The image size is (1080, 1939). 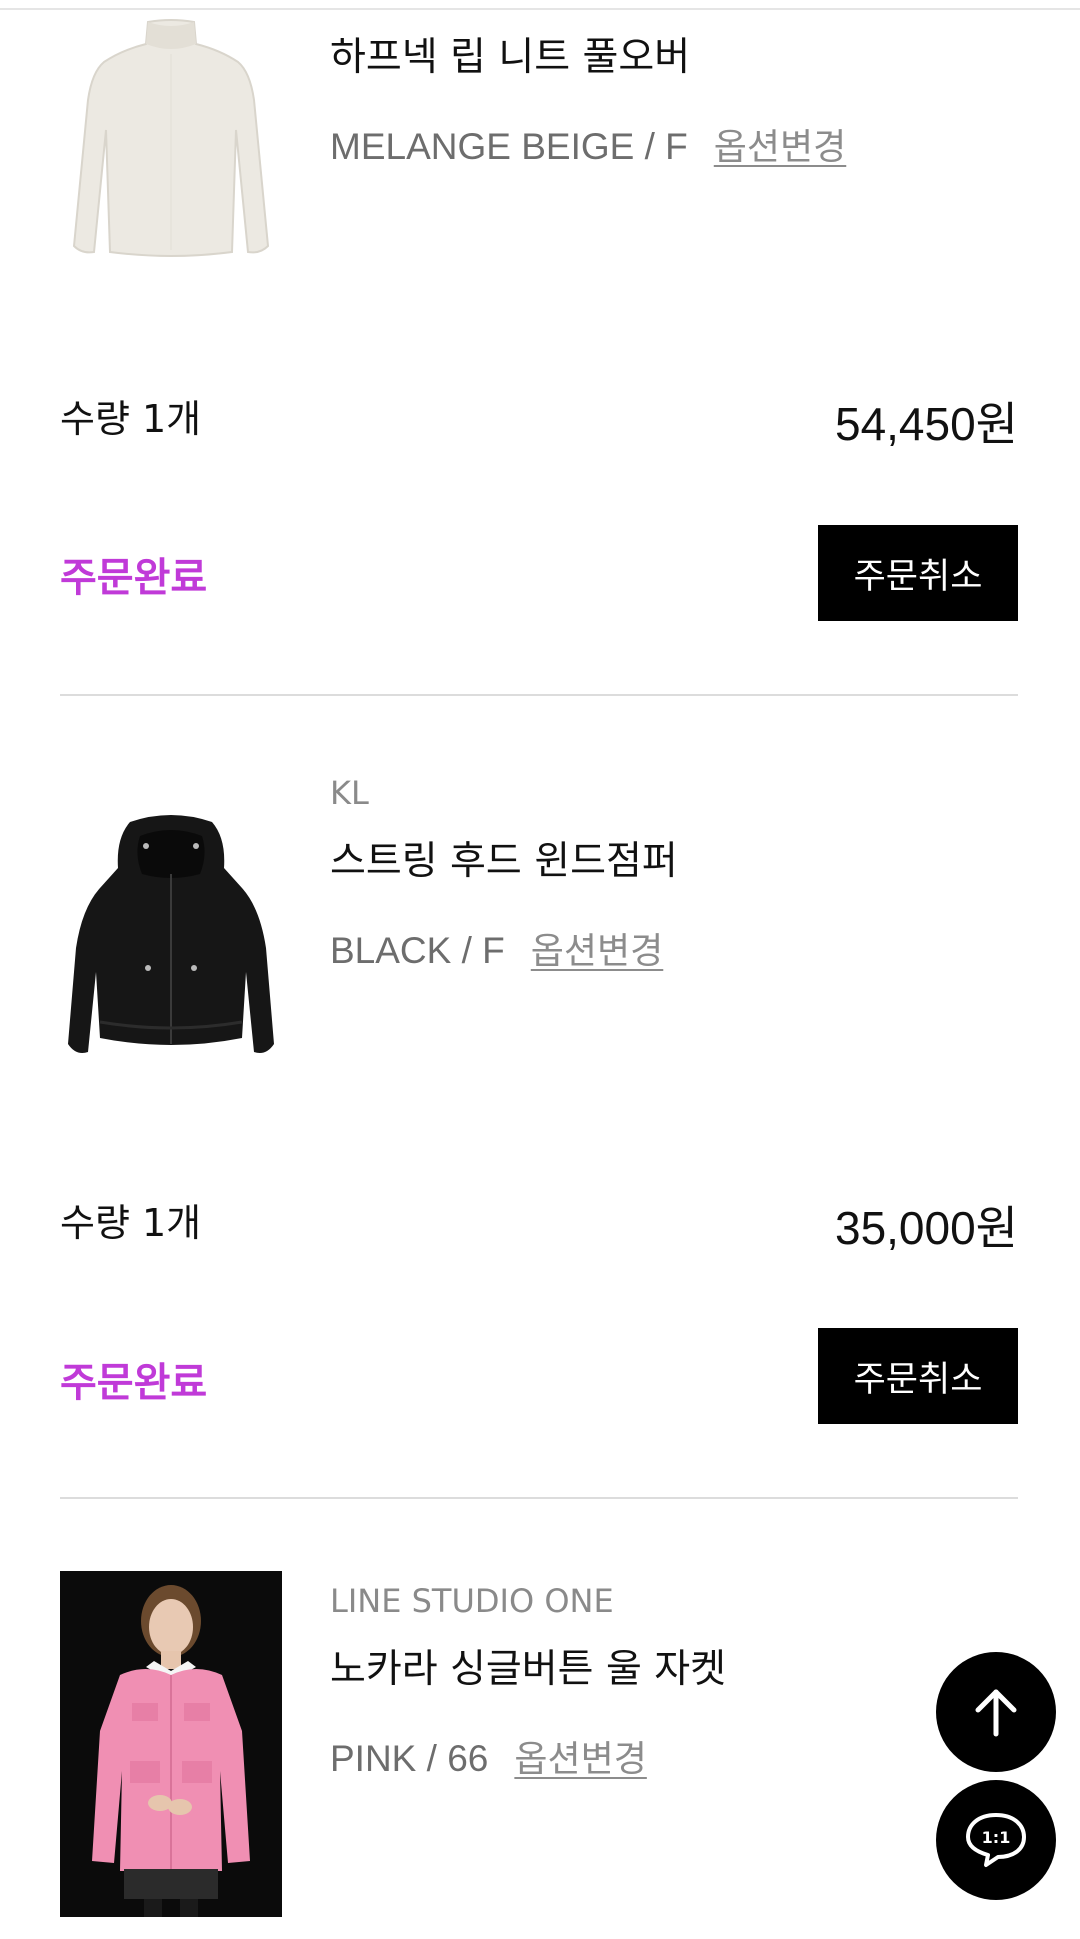 What do you see at coordinates (509, 146) in the screenshot?
I see `option-text: MELANGE BEIGE / F` at bounding box center [509, 146].